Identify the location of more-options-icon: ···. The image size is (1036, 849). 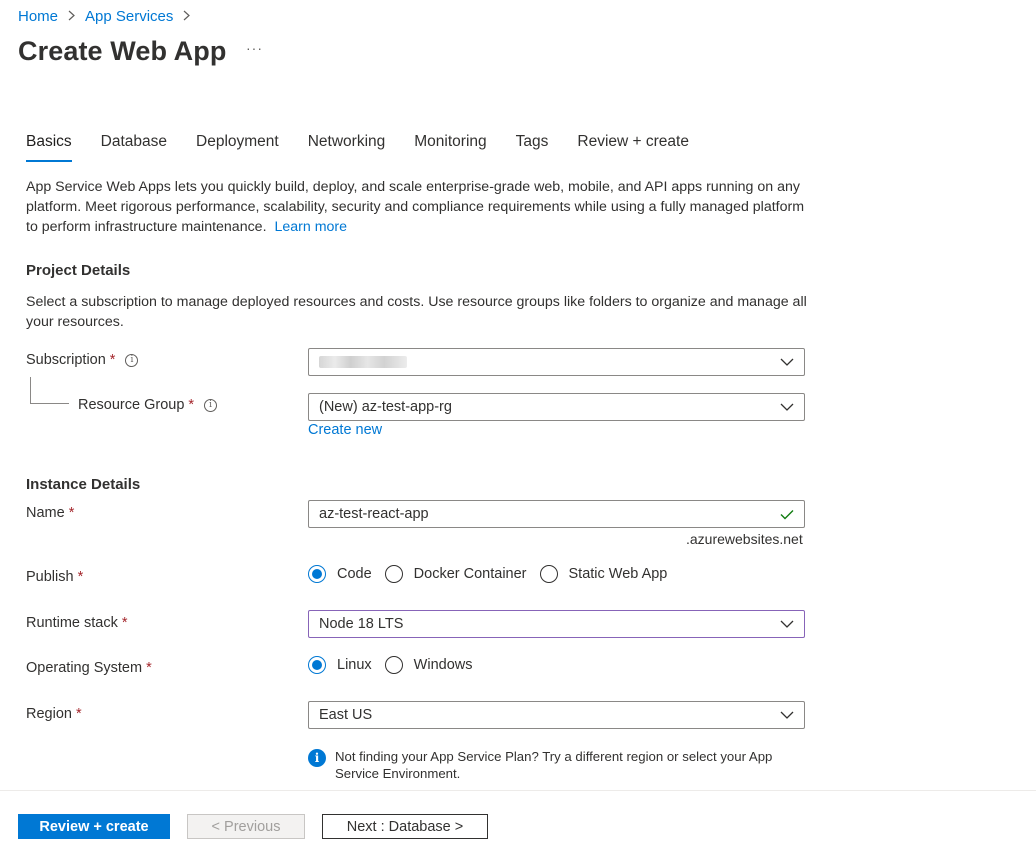
(254, 48).